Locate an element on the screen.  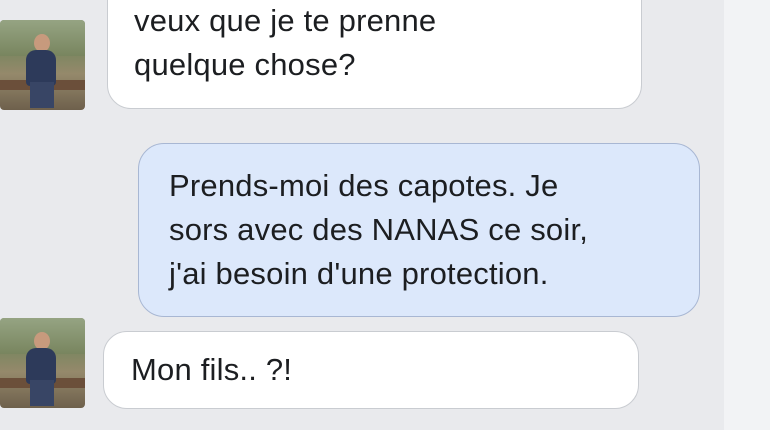
message-text-line: j'ai besoin d'une protection. is located at coordinates (359, 273).